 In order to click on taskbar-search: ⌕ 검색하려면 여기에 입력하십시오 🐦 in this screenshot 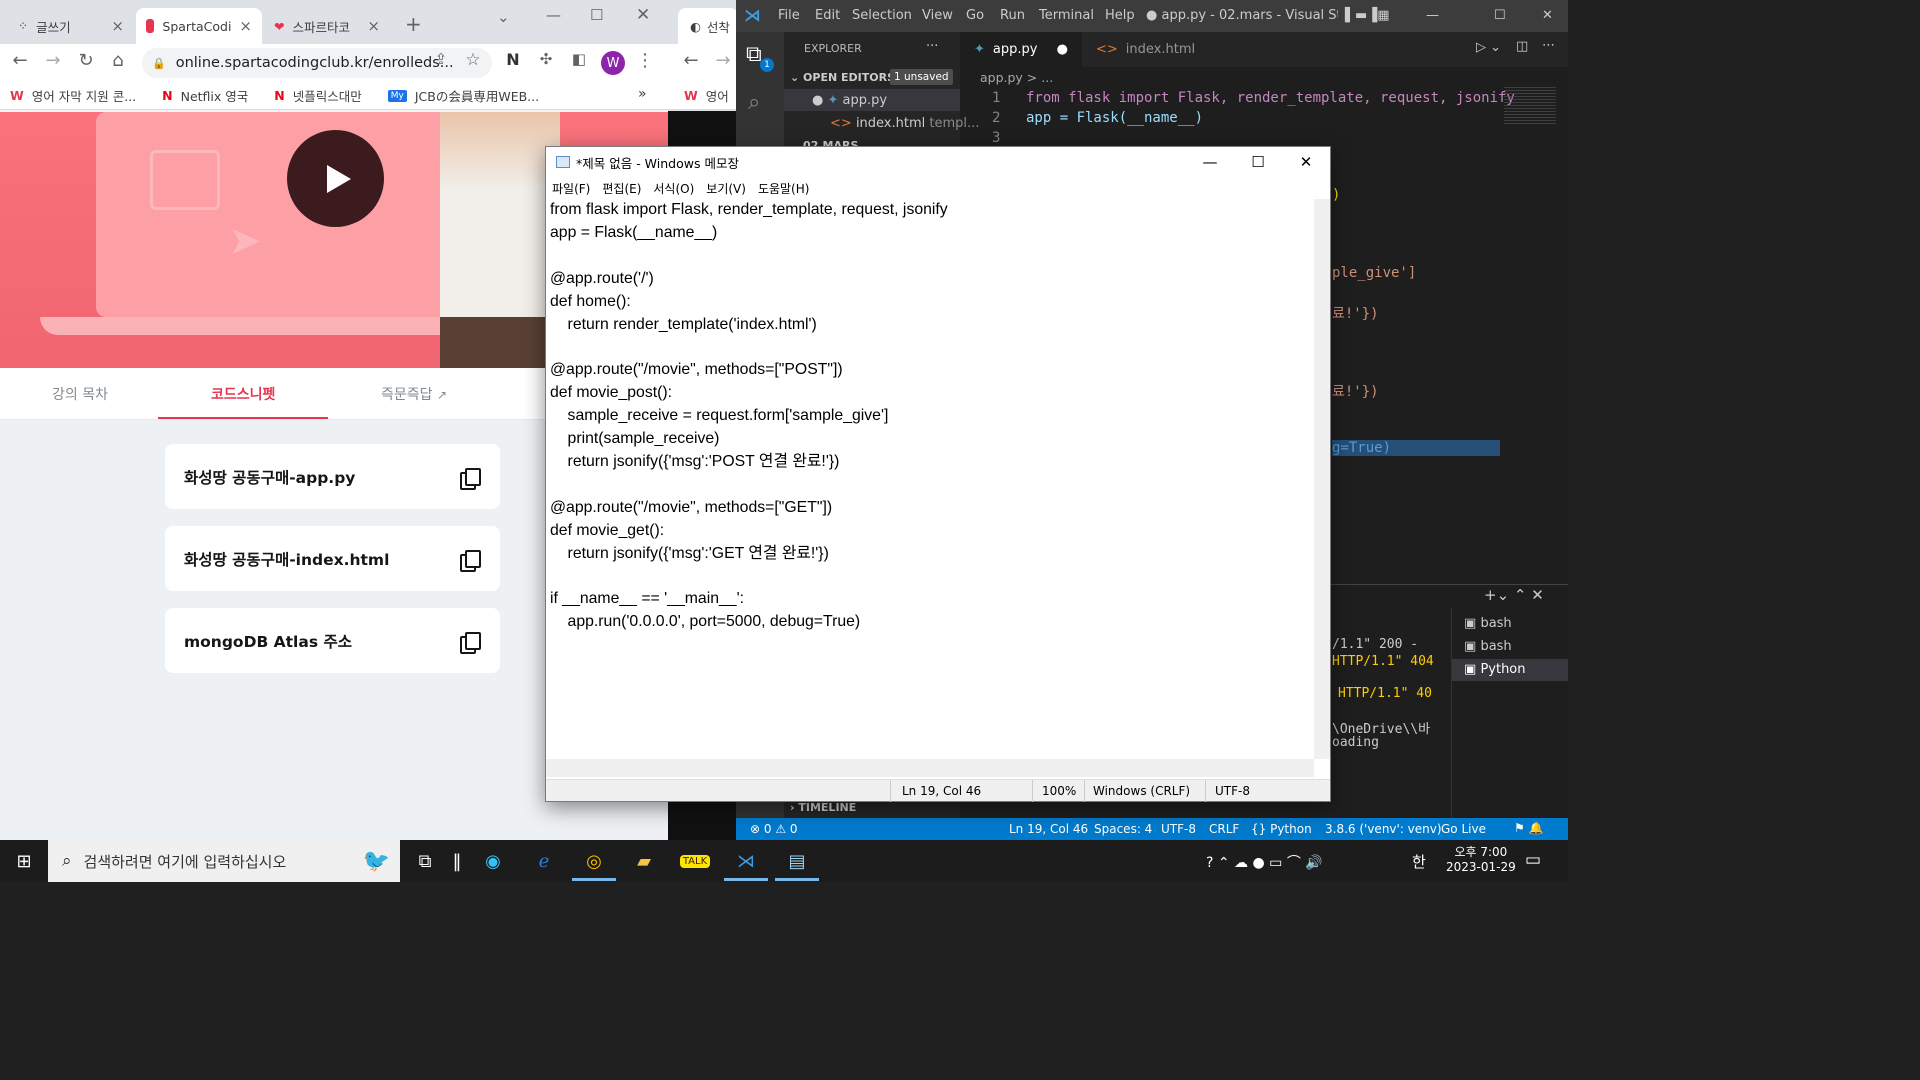, I will do `click(224, 861)`.